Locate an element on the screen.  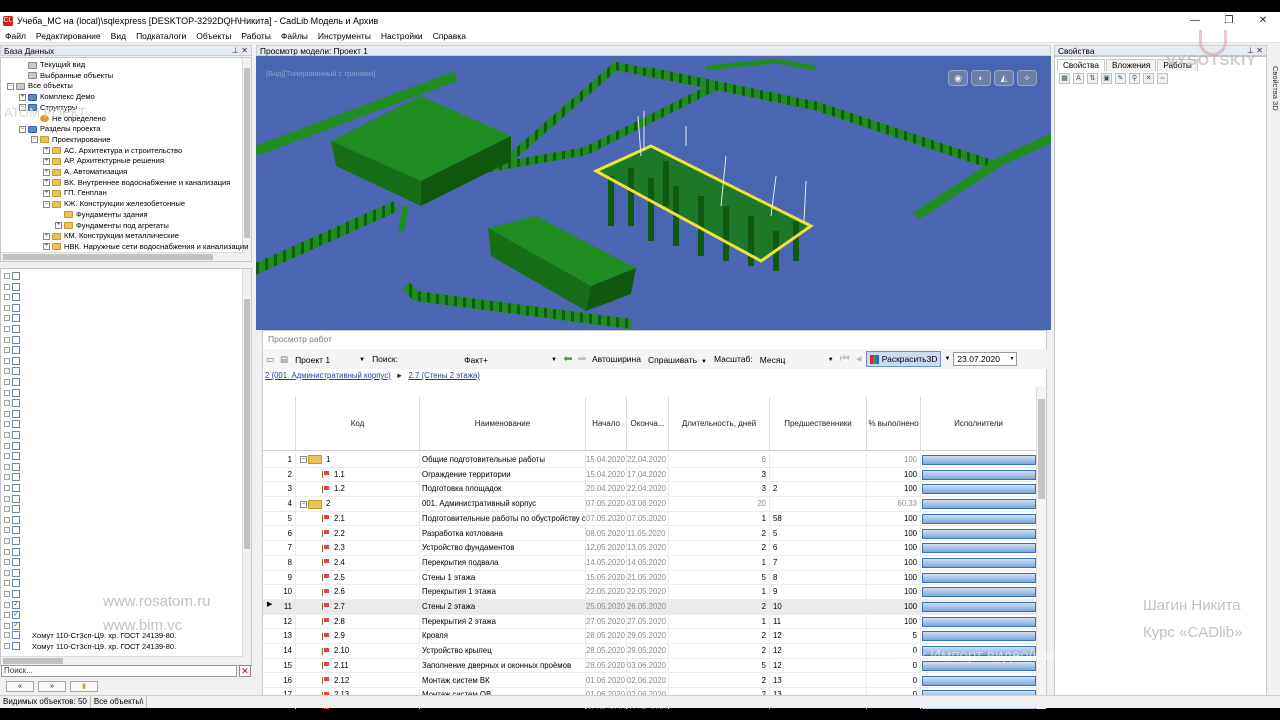
col-name: Наименование is located at coordinates (503, 424).